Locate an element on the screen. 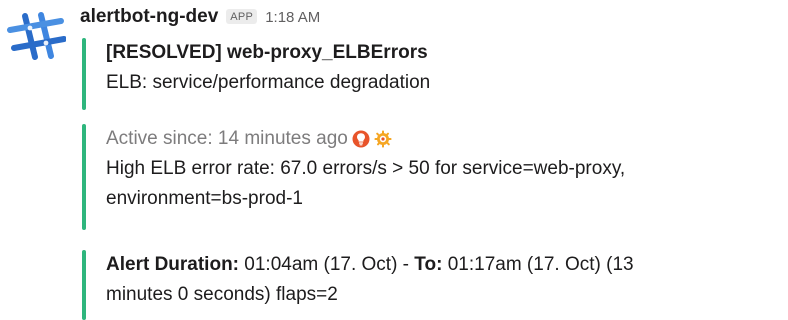 The height and width of the screenshot is (320, 788). grafana-icon is located at coordinates (383, 139).